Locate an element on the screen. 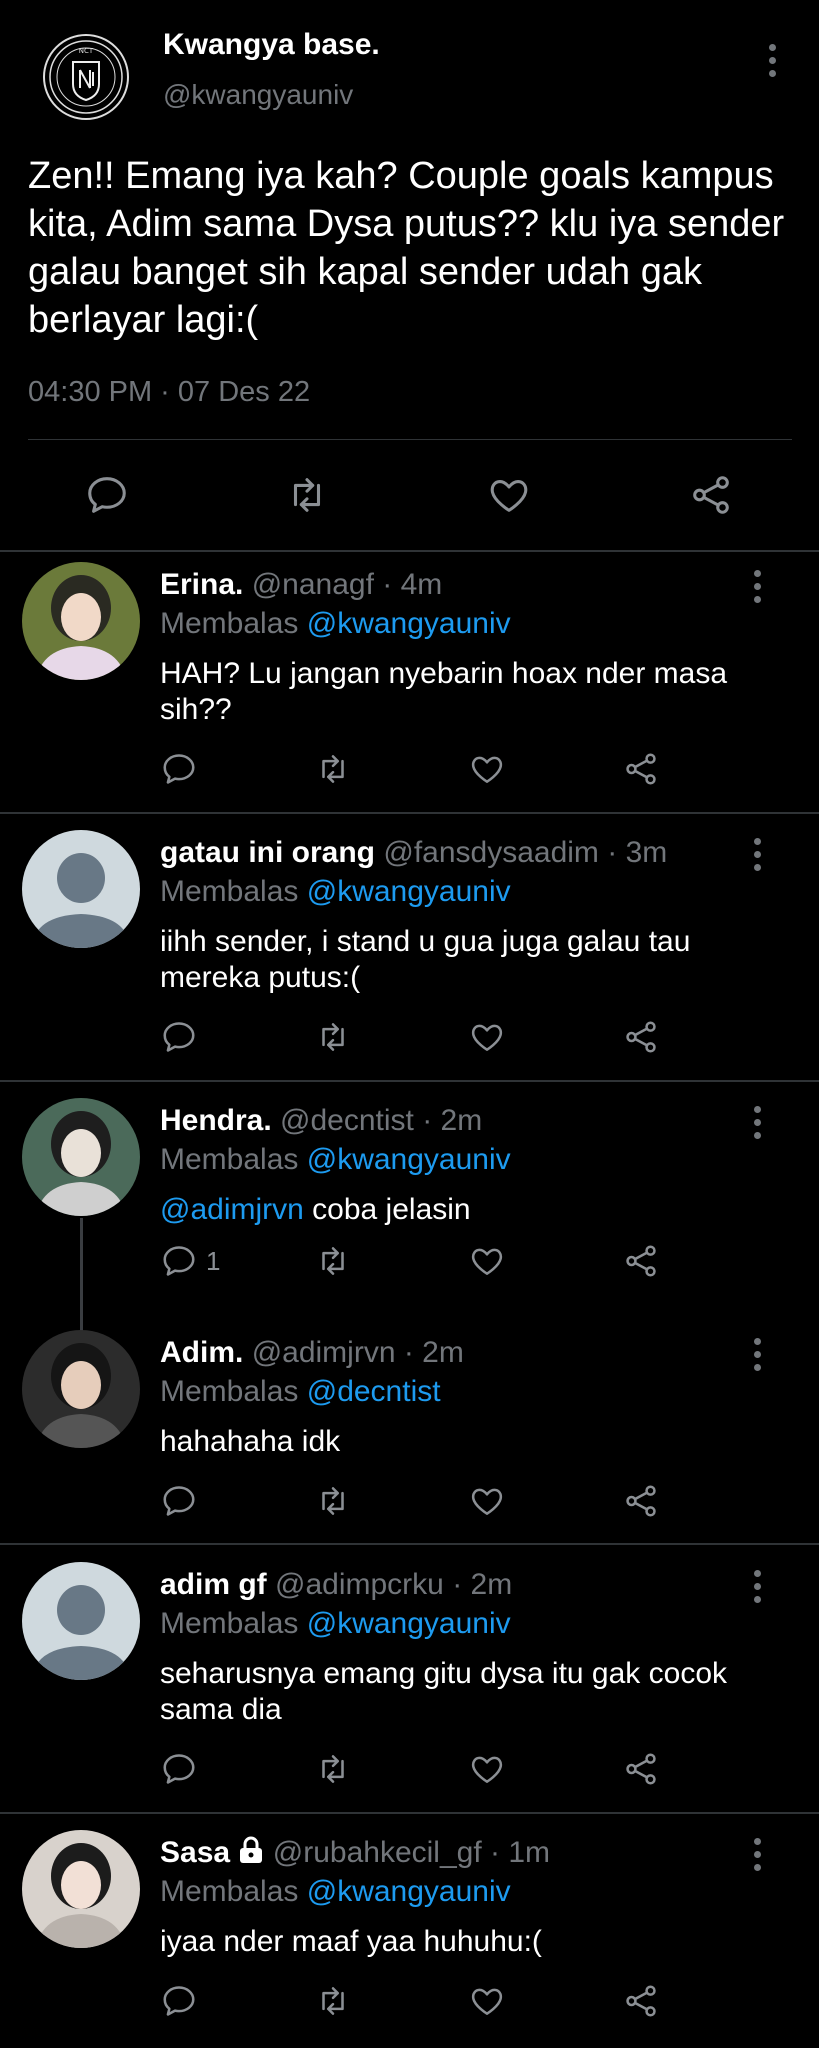 The height and width of the screenshot is (2048, 819). reply-handle-time: @nanagf · 4m is located at coordinates (347, 584).